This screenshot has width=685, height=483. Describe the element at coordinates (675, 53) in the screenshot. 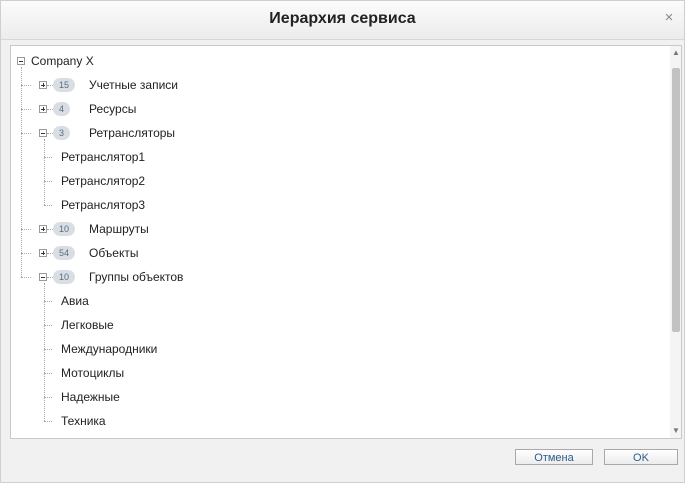

I see `scroll-up-icon: ▲` at that location.